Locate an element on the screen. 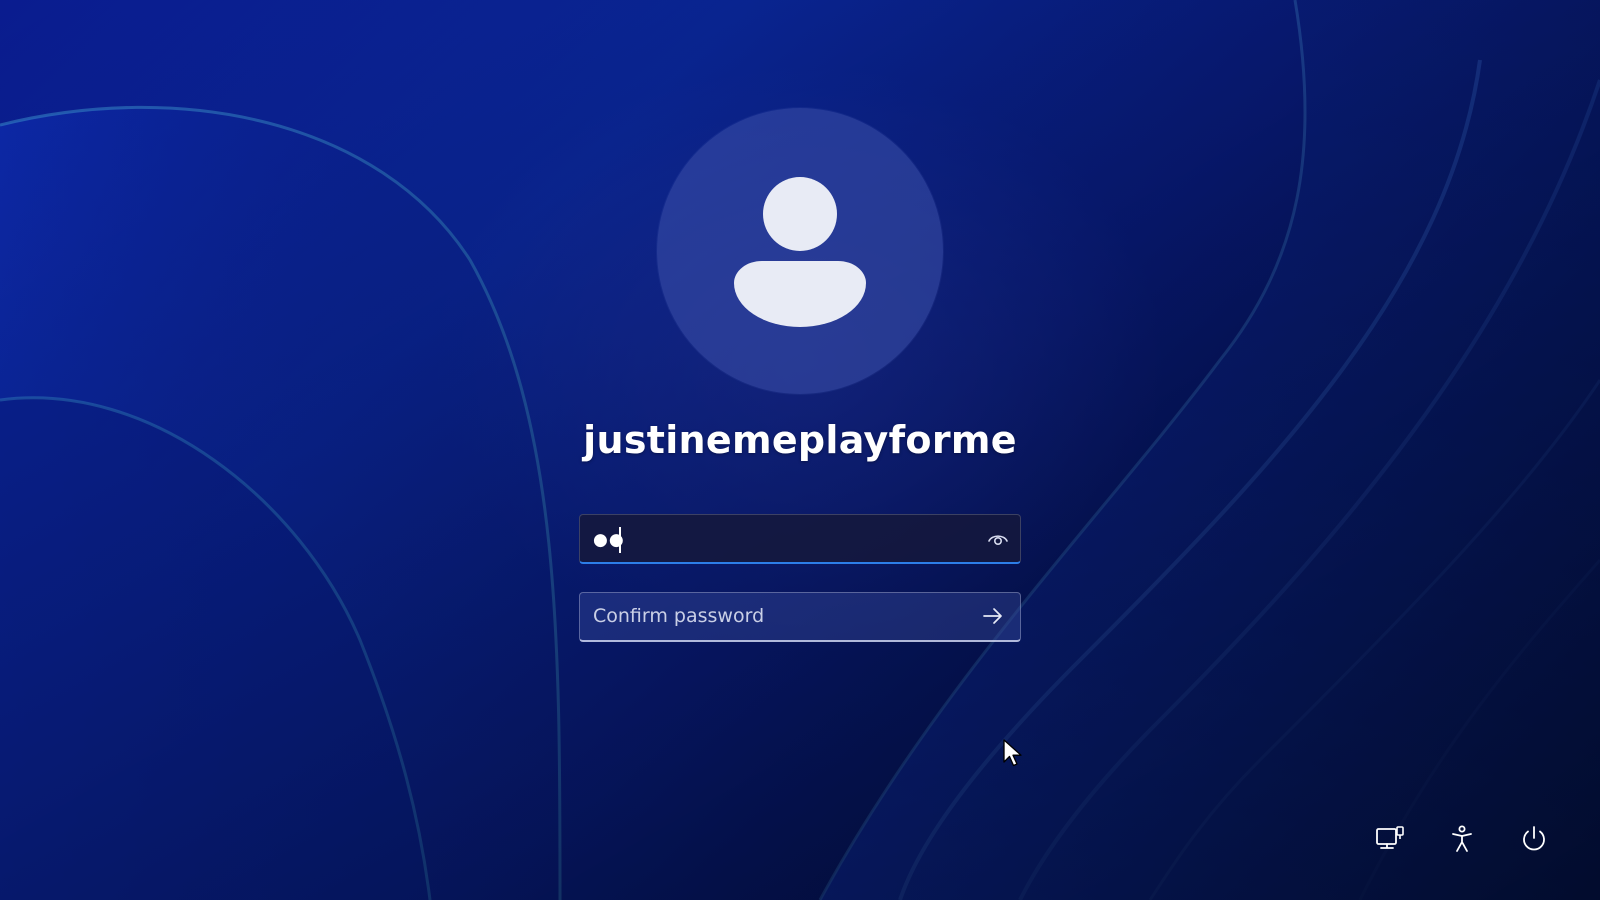 This screenshot has height=900, width=1600. network-icon is located at coordinates (1390, 837).